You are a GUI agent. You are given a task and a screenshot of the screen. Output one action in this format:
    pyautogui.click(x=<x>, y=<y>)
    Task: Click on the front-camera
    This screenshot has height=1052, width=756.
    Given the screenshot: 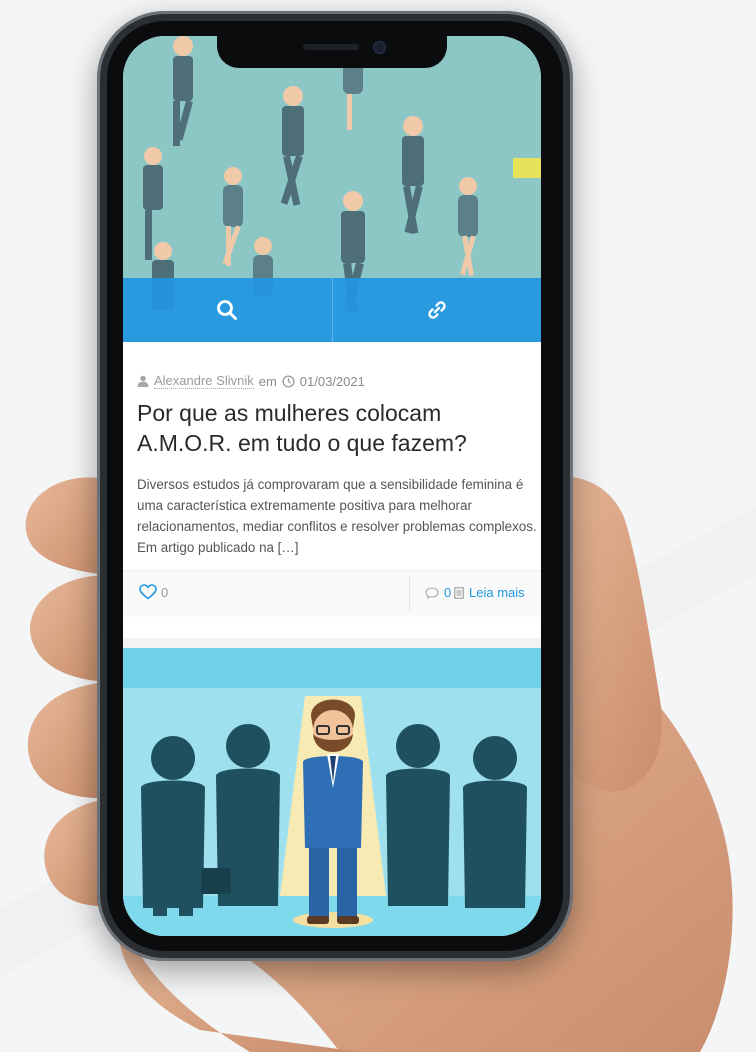 What is the action you would take?
    pyautogui.click(x=379, y=47)
    